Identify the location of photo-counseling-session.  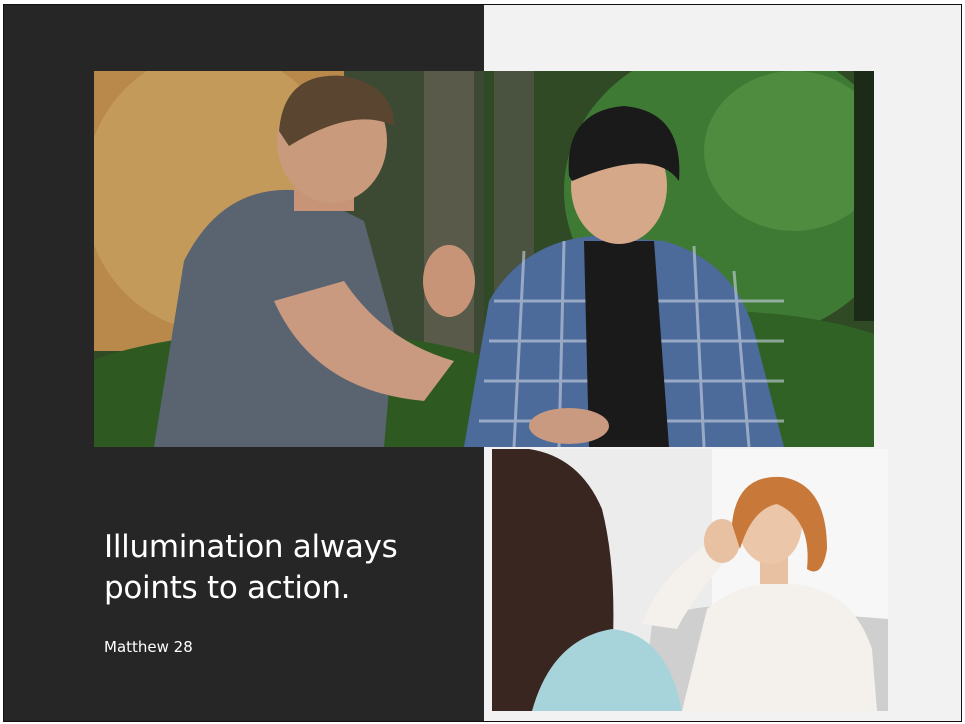
(690, 580).